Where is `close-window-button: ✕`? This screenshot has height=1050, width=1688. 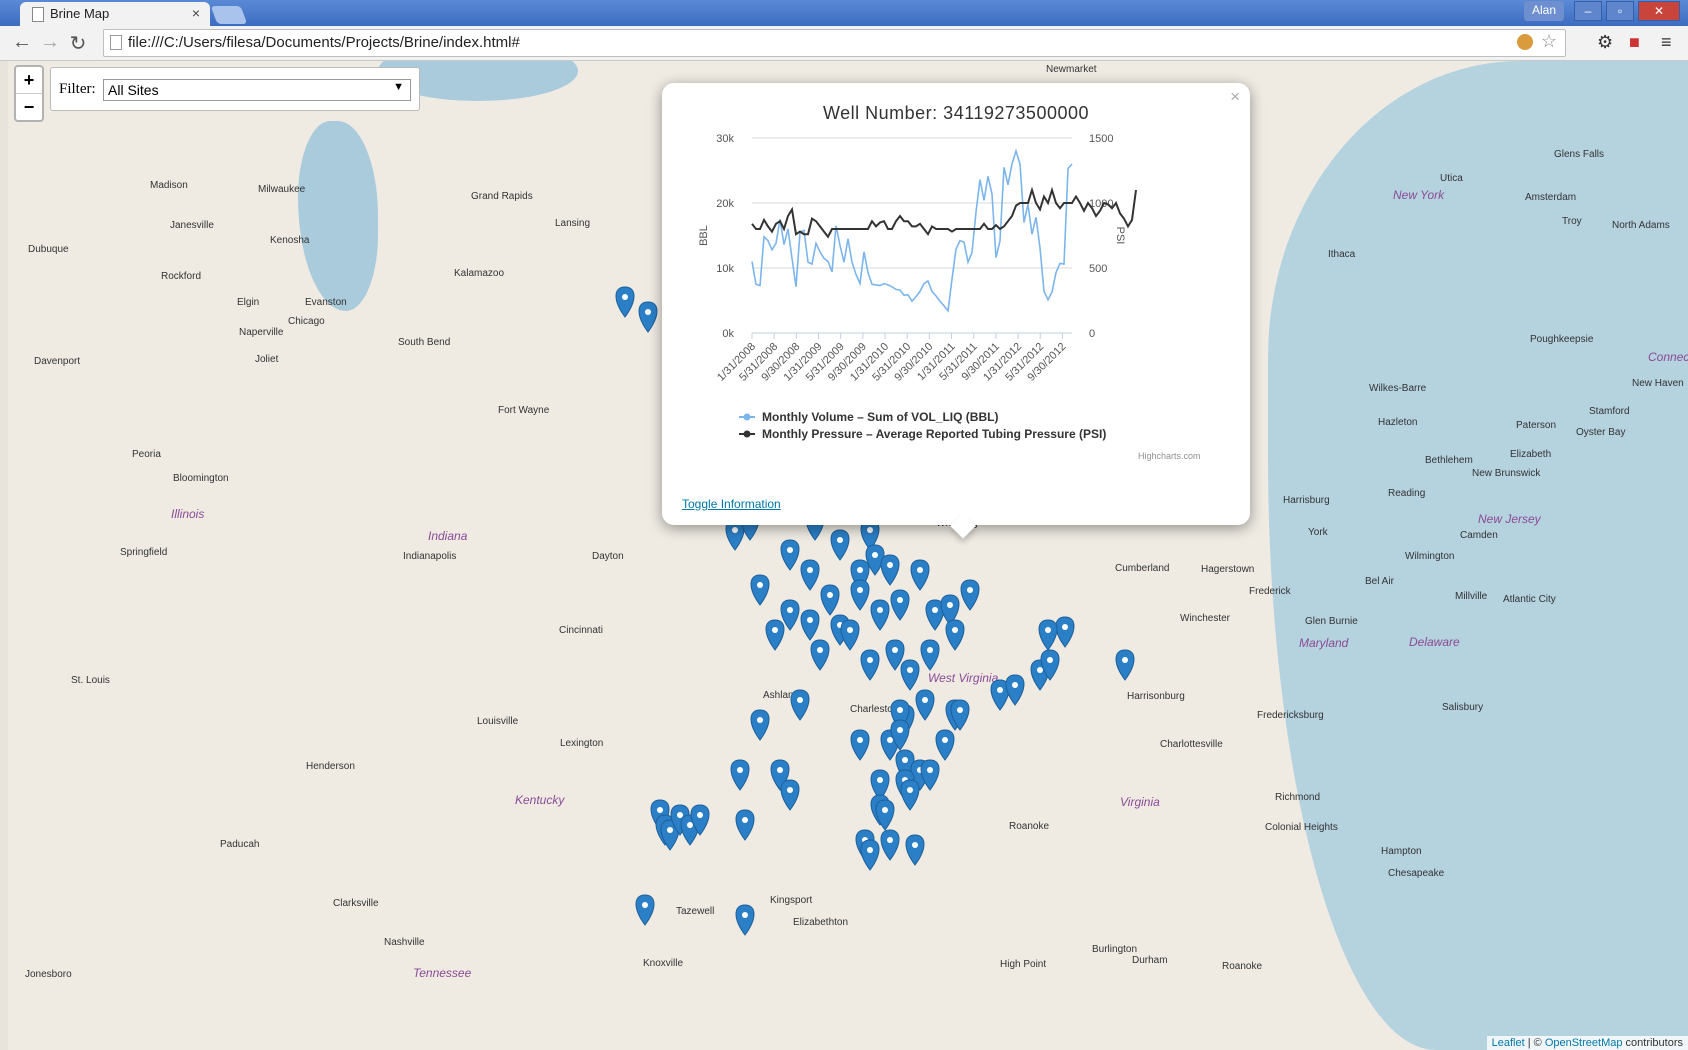
close-window-button: ✕ is located at coordinates (1659, 11).